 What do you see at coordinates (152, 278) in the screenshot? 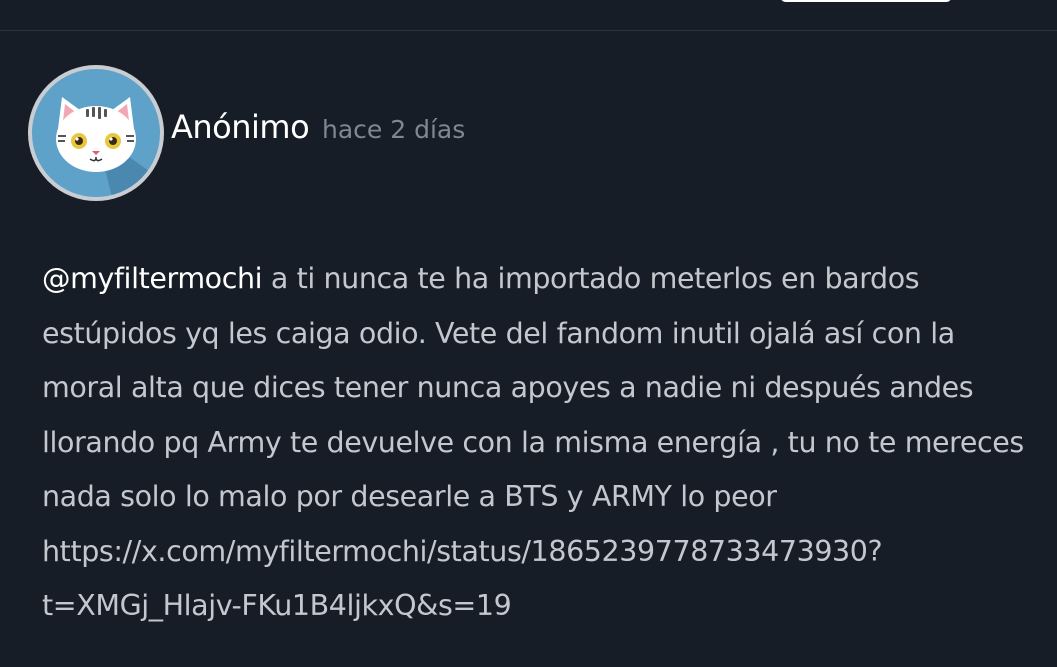
I see `mention-link: @myfiltermochi` at bounding box center [152, 278].